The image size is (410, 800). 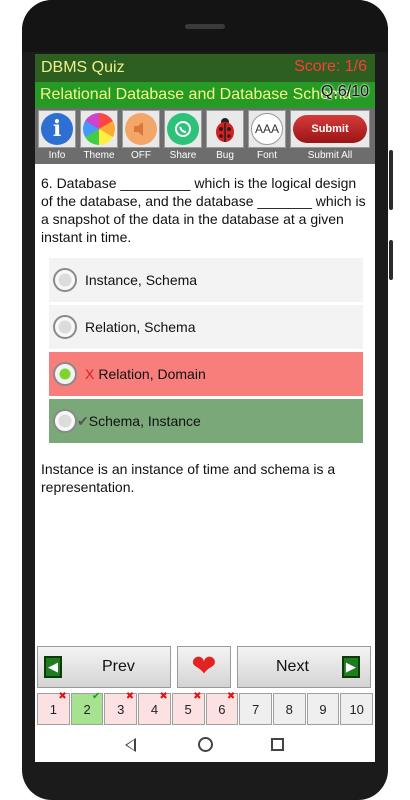 I want to click on chapter-title: Relational Database and Database Schema, so click(x=196, y=94).